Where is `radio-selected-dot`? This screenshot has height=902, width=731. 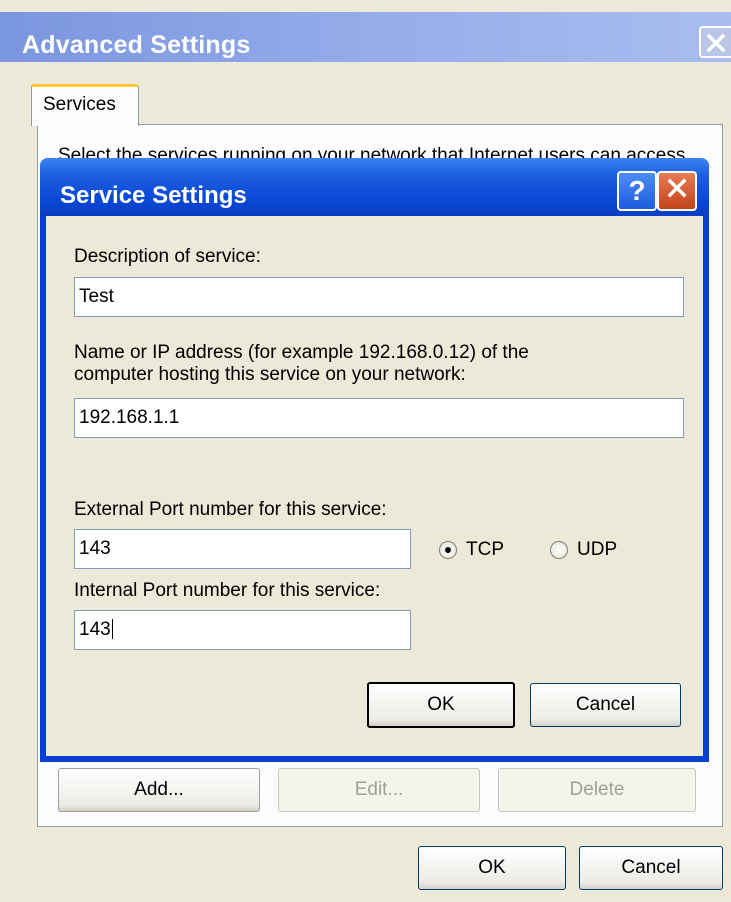
radio-selected-dot is located at coordinates (448, 550).